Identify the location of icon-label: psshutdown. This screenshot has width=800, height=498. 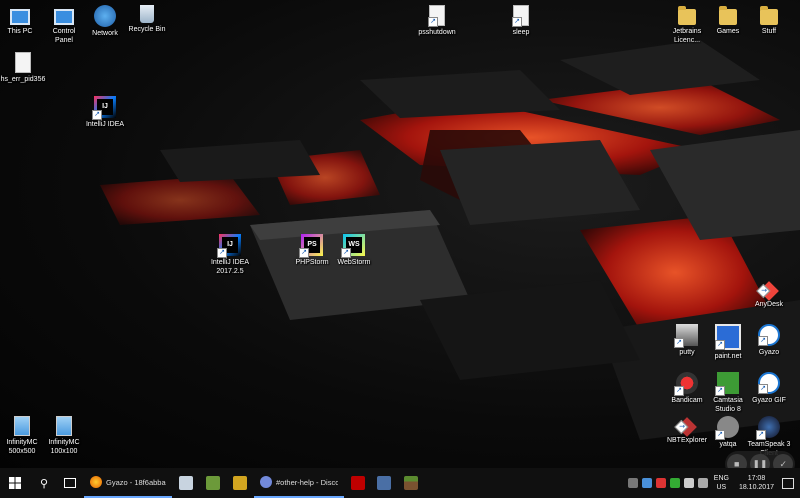
(437, 32).